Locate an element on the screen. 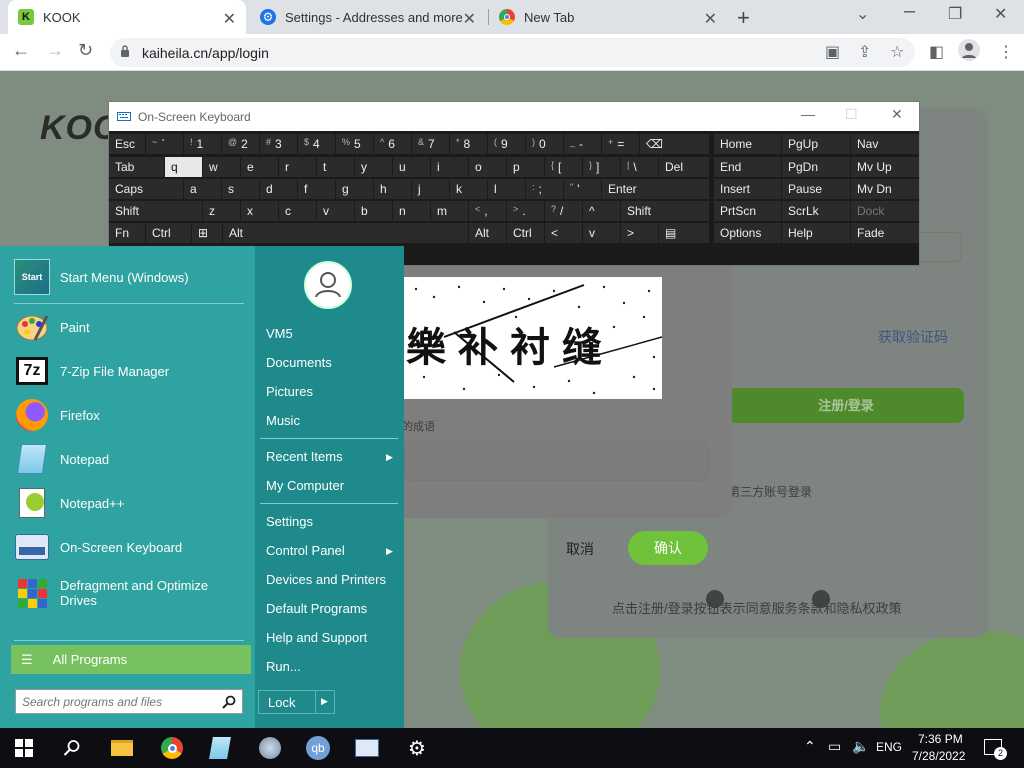  forward-button: → is located at coordinates (55, 50).